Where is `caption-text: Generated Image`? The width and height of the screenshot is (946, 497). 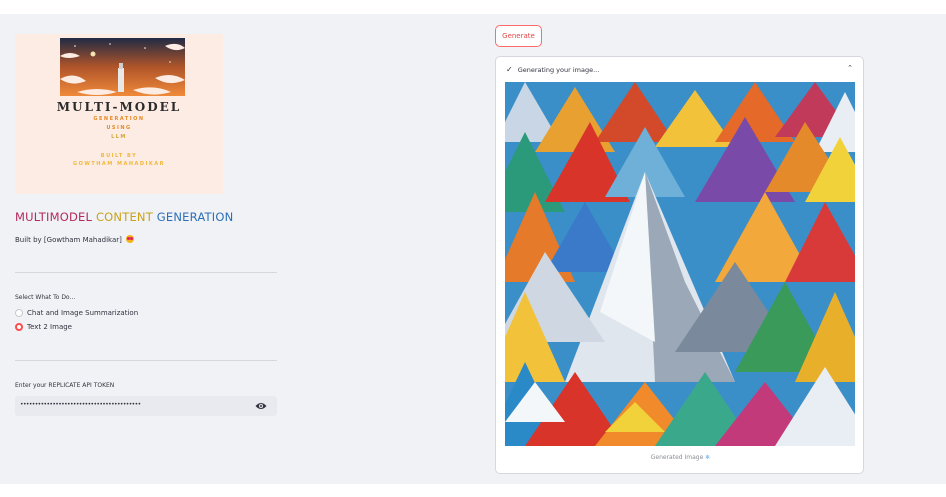 caption-text: Generated Image is located at coordinates (677, 457).